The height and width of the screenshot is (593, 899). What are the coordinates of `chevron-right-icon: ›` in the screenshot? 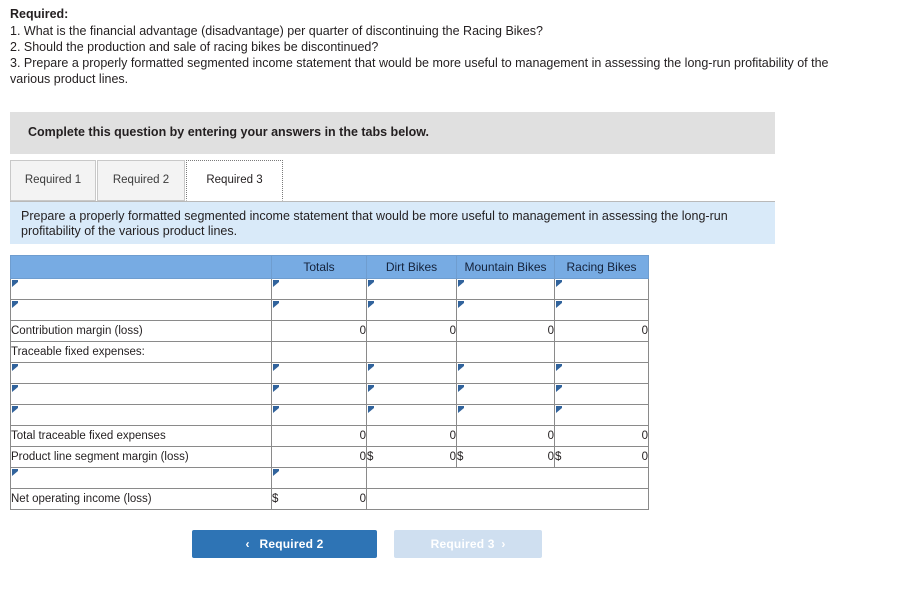 It's located at (503, 544).